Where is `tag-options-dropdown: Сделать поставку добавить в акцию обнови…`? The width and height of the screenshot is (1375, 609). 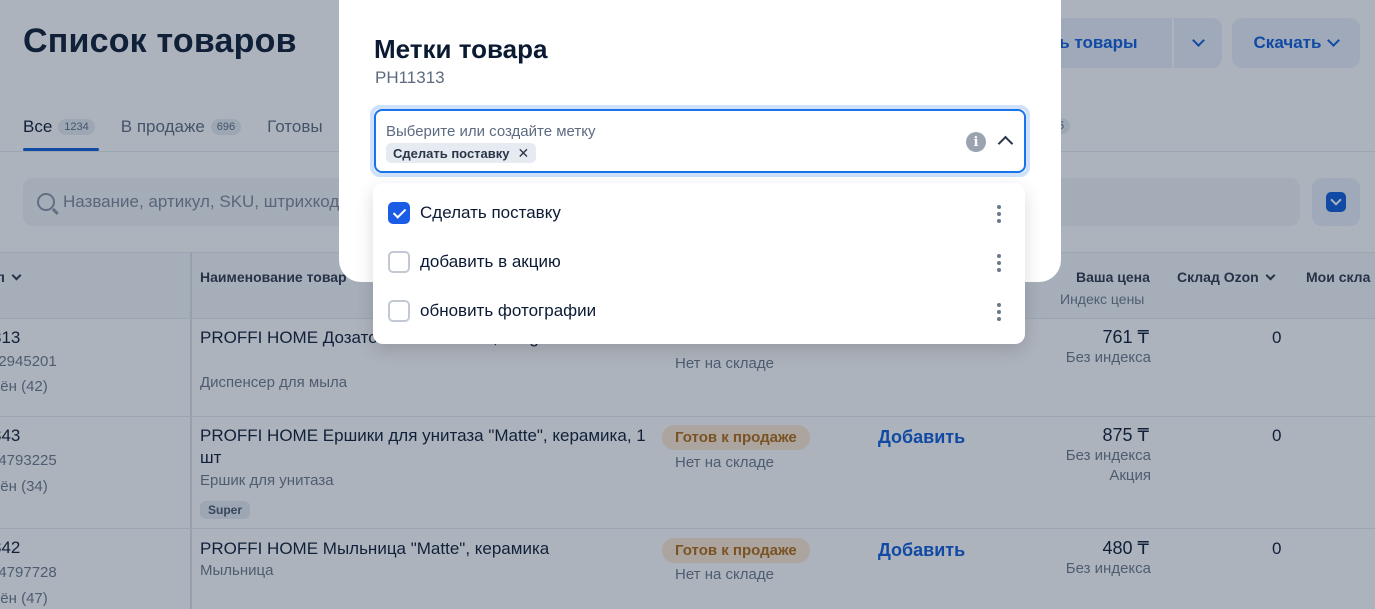
tag-options-dropdown: Сделать поставку добавить в акцию обнови… is located at coordinates (699, 263).